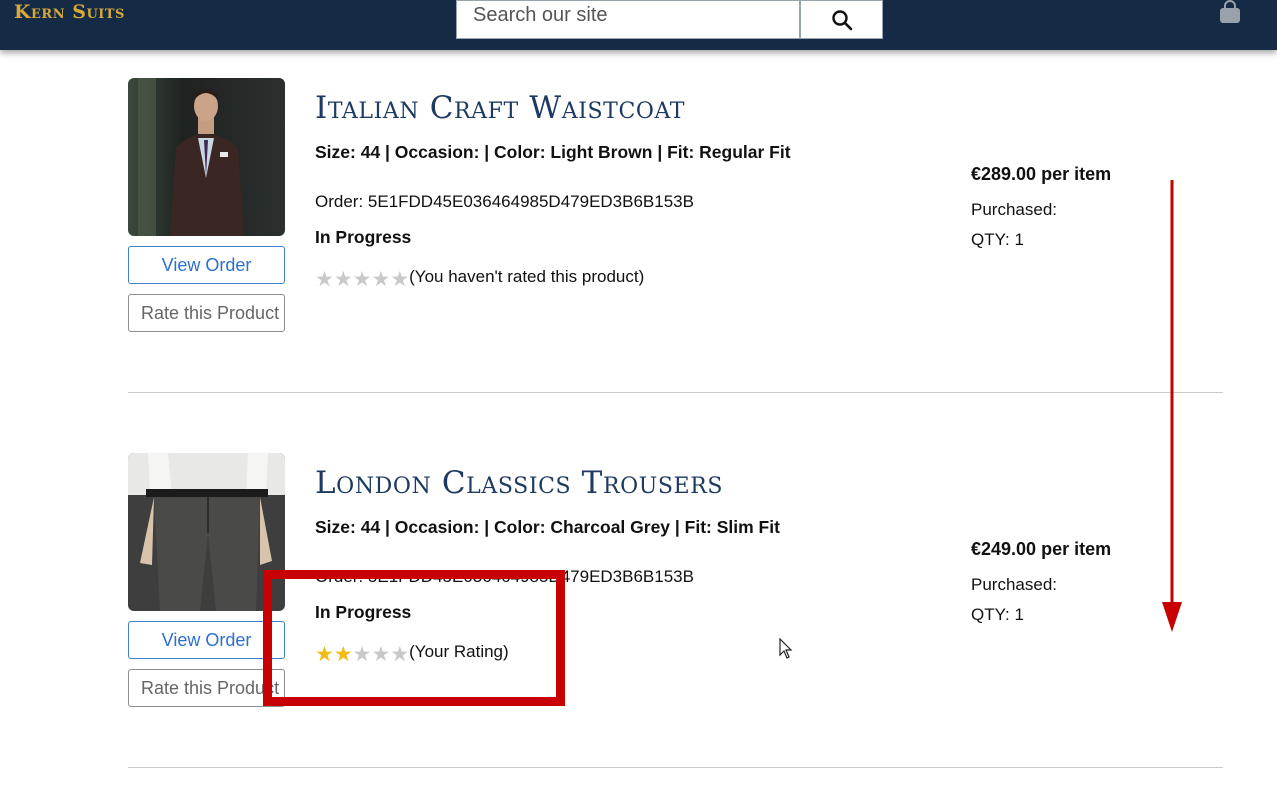 The image size is (1277, 795). I want to click on search-button, so click(841, 19).